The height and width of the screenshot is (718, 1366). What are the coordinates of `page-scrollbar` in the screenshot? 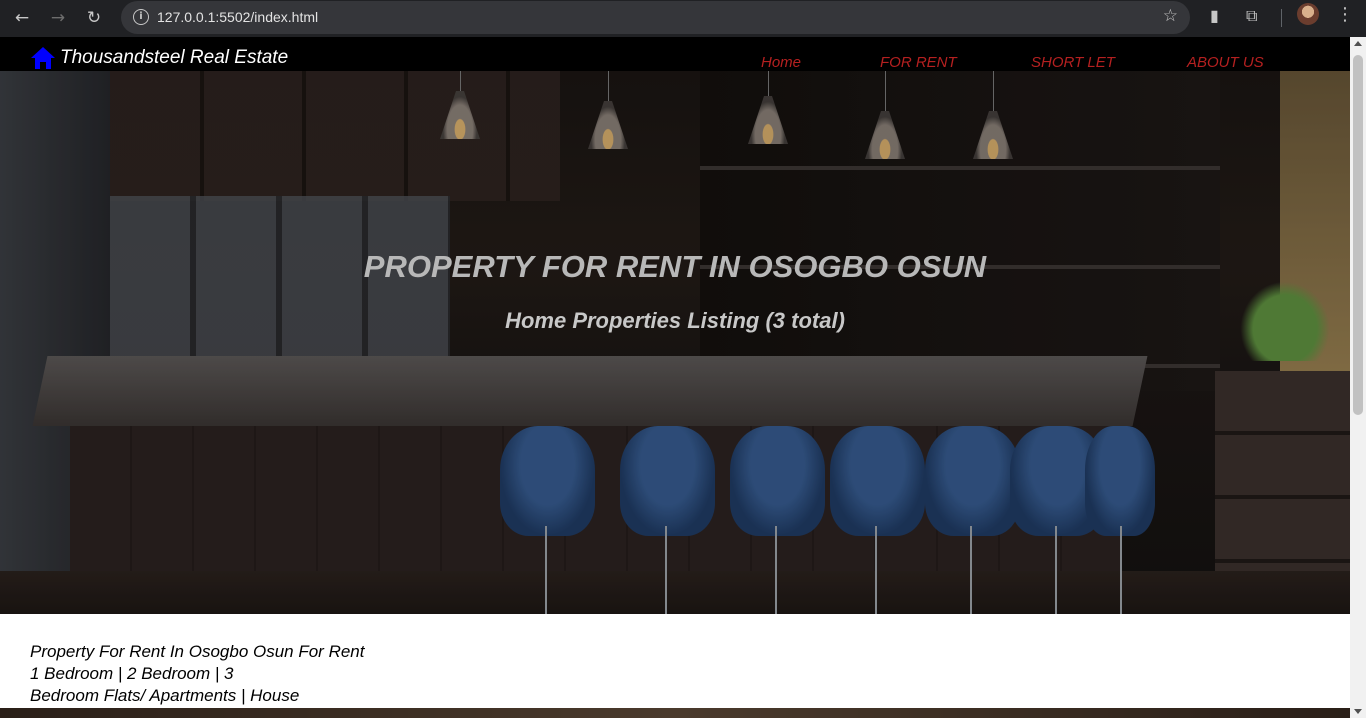 It's located at (1358, 377).